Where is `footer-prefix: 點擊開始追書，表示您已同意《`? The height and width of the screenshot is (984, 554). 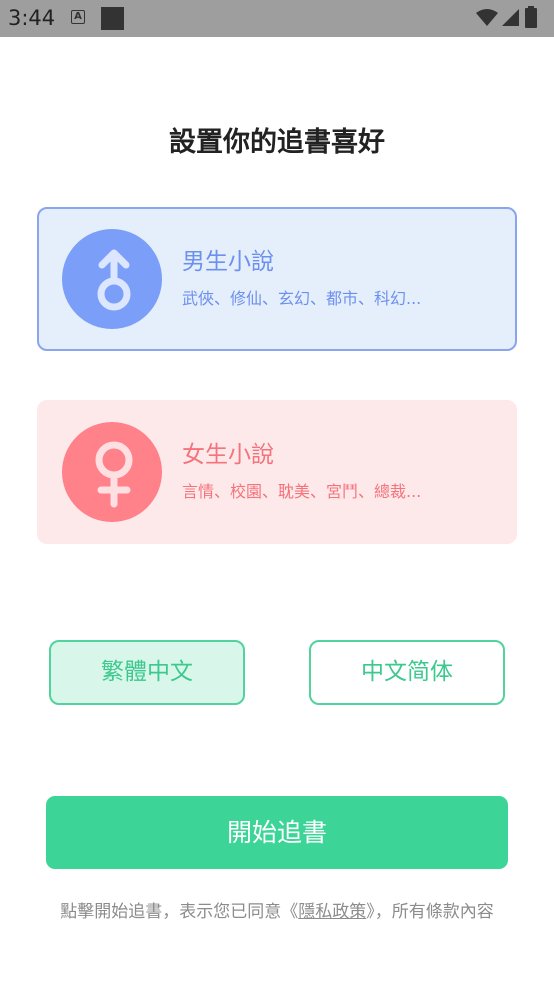 footer-prefix: 點擊開始追書，表示您已同意《 is located at coordinates (179, 912).